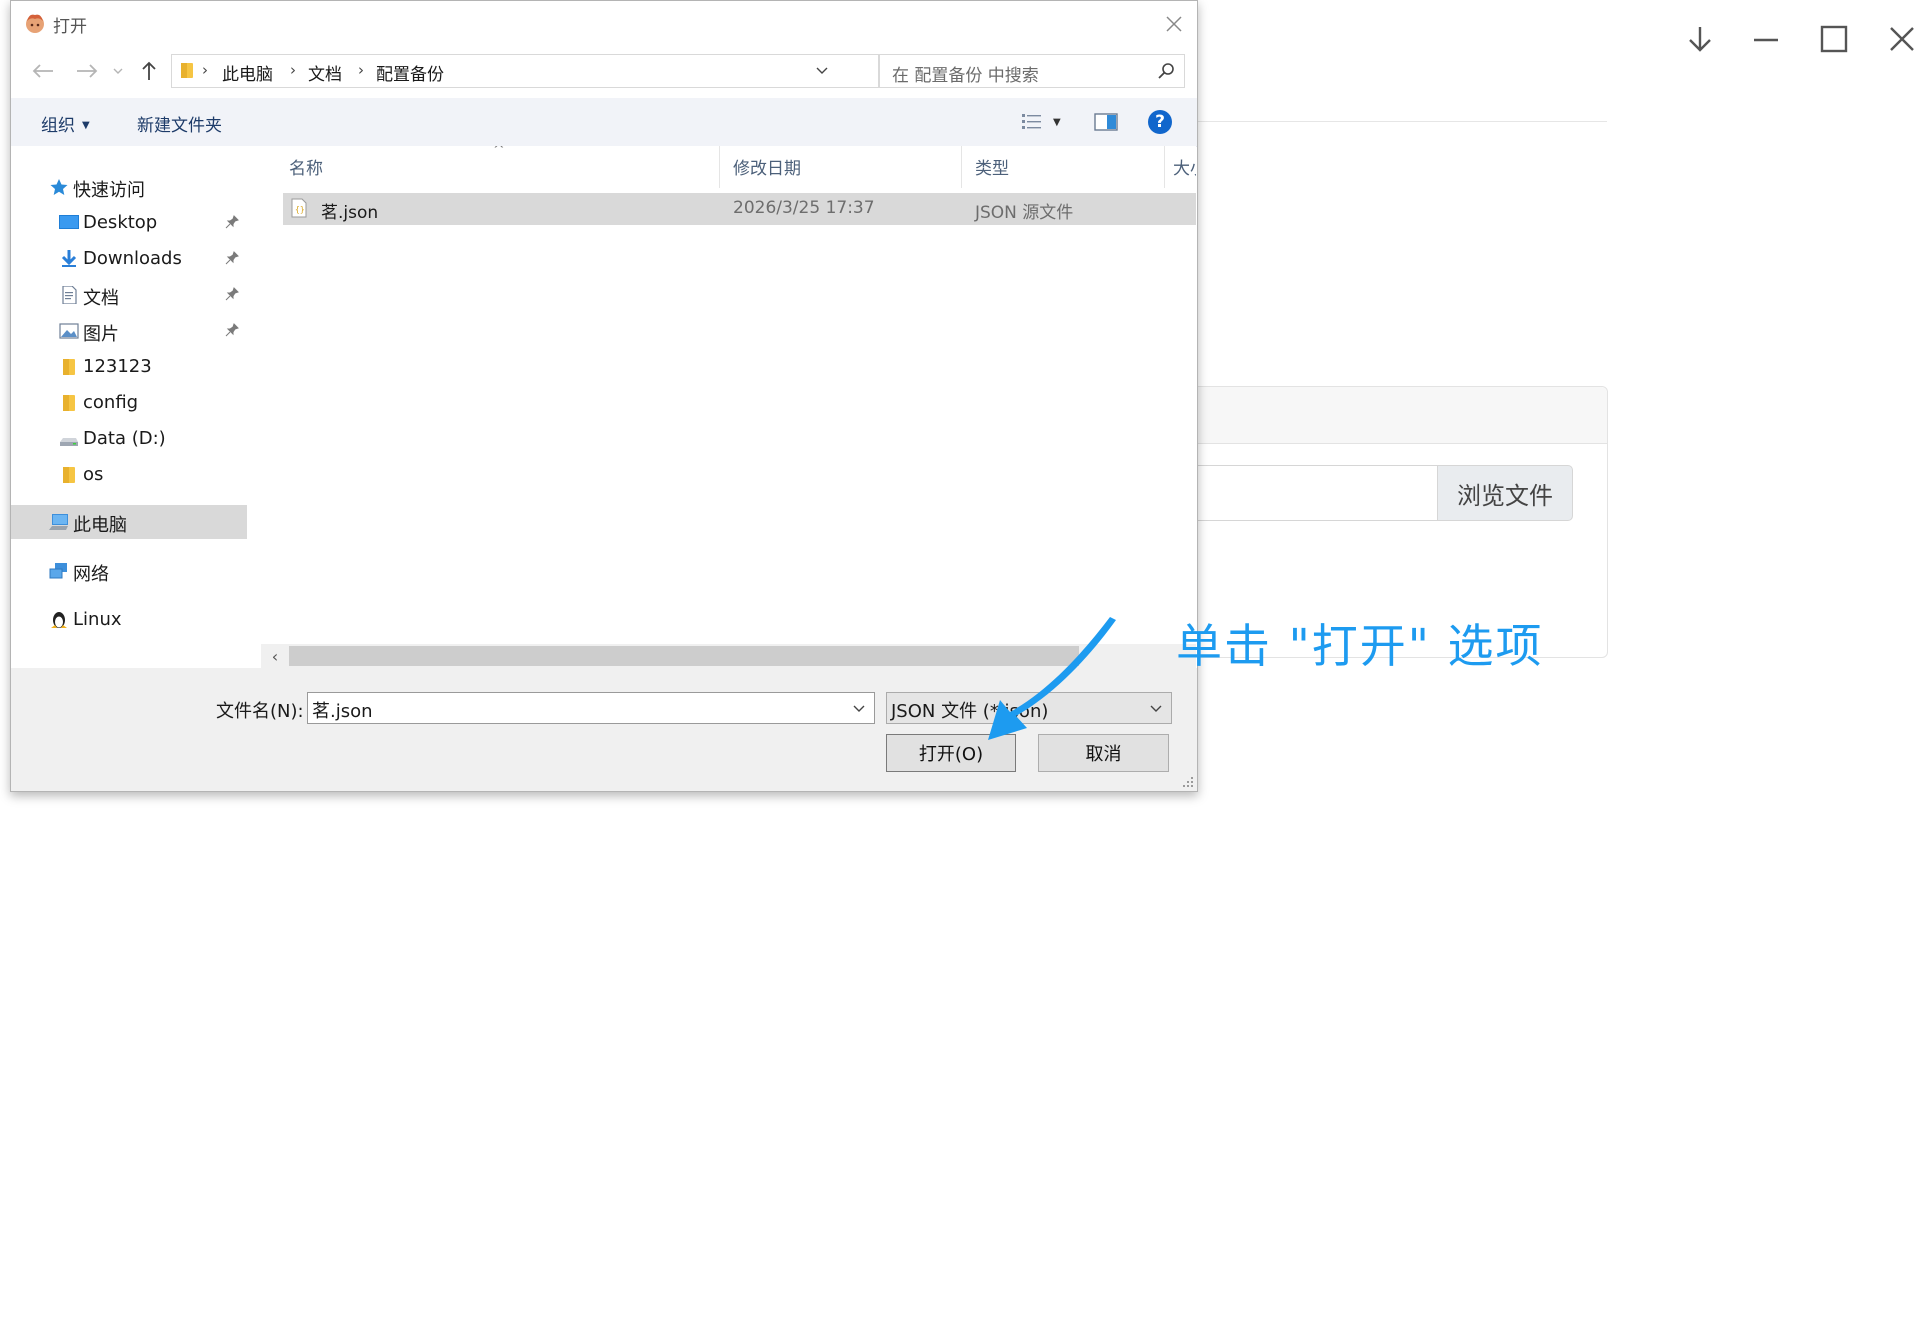 The image size is (1920, 1320). What do you see at coordinates (129, 522) in the screenshot?
I see `nav-item-this-pc: 此电脑` at bounding box center [129, 522].